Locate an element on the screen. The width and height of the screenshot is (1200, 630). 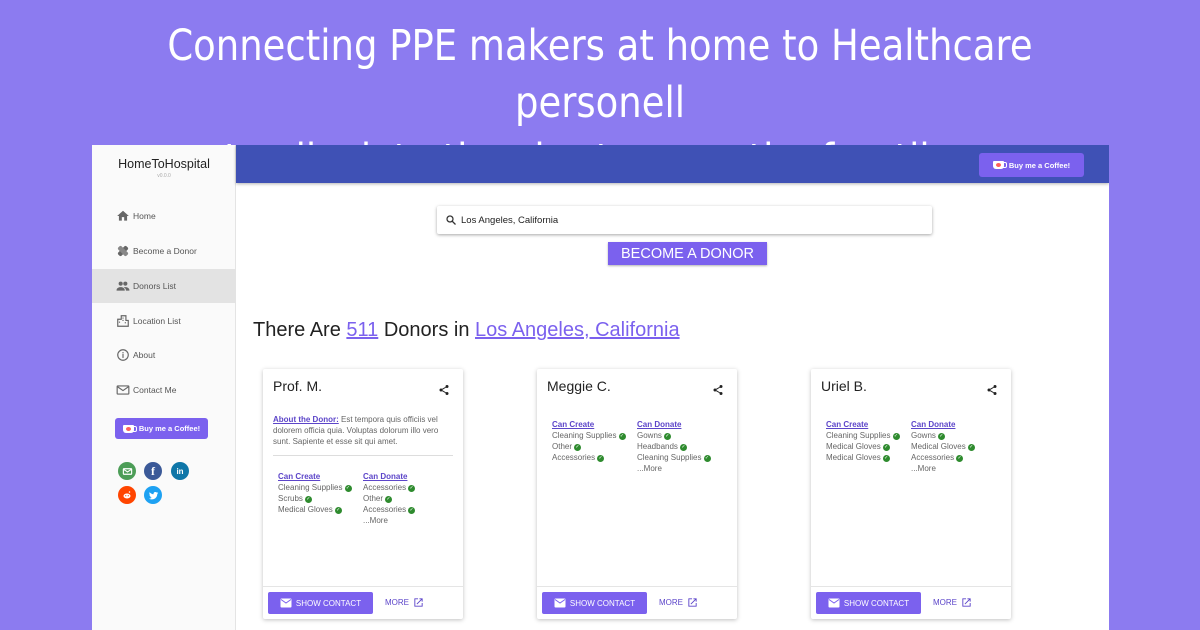
sidebar-item-home: Home is located at coordinates (164, 216).